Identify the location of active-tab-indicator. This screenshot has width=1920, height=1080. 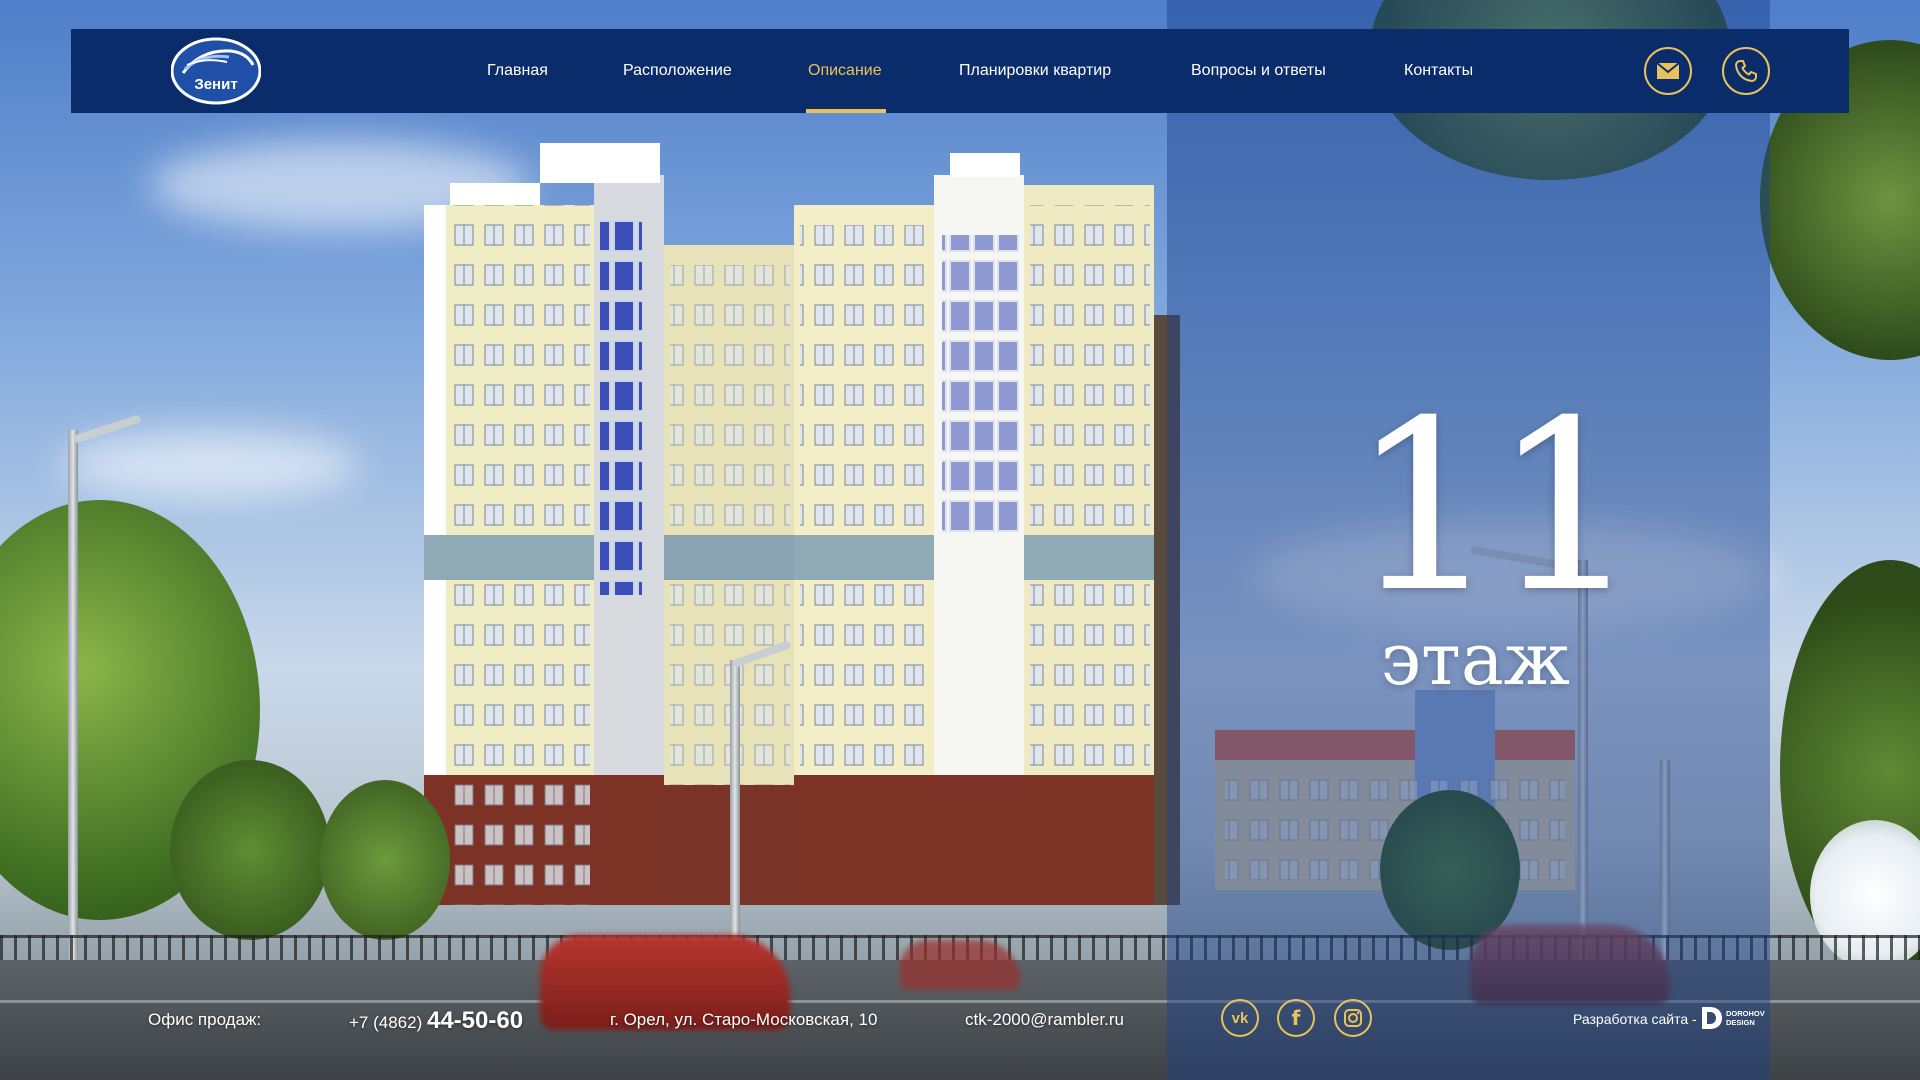
(846, 111).